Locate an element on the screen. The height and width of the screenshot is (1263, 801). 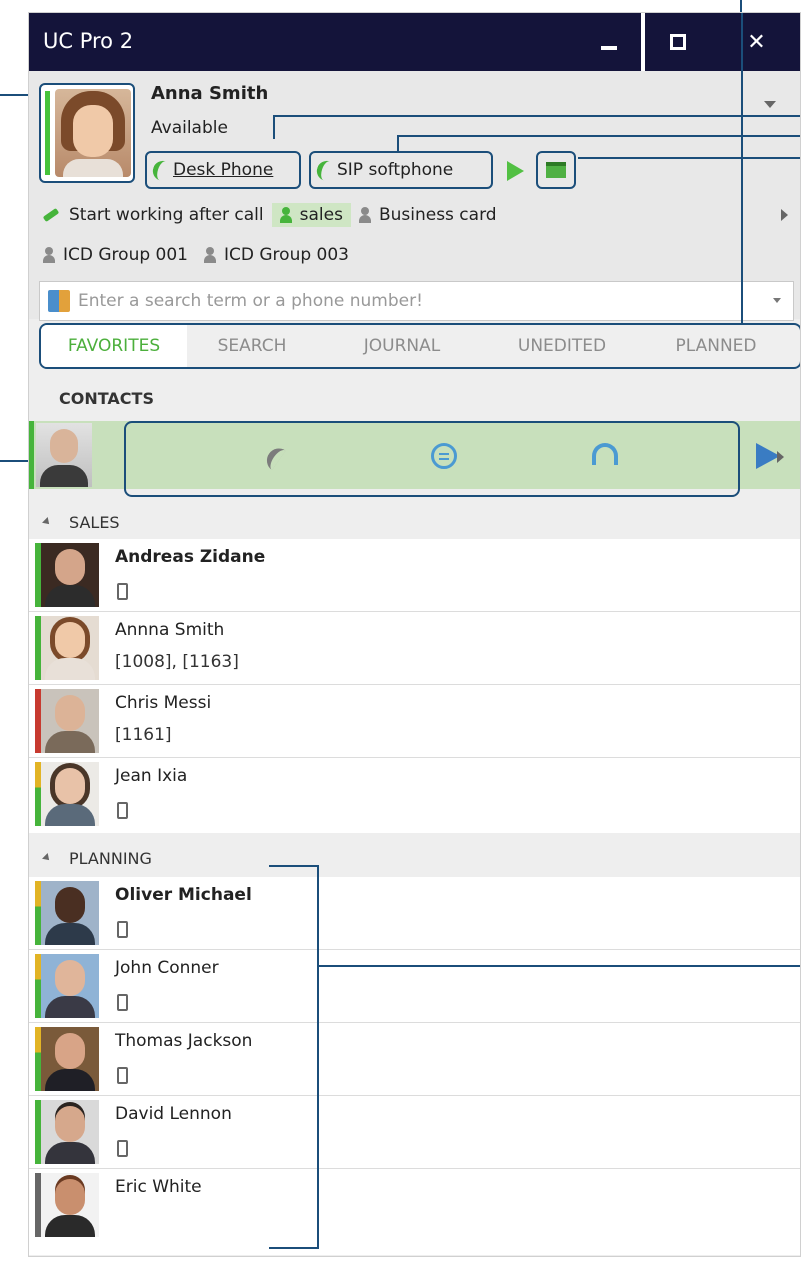
pencil-icon is located at coordinates (51, 215).